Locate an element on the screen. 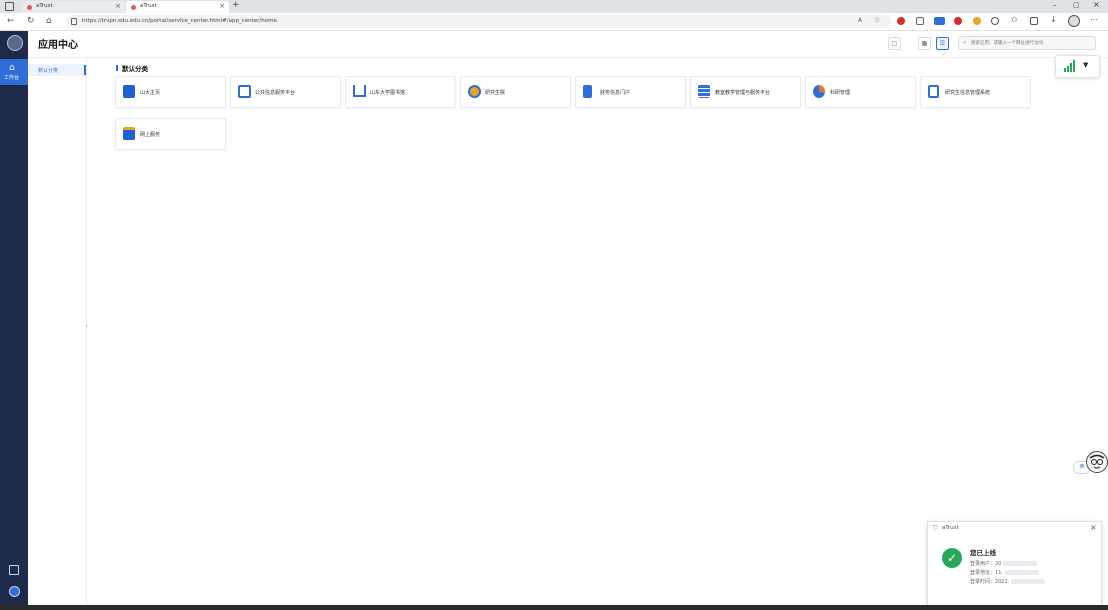 This screenshot has height=610, width=1108. favorites-icon: ✩ is located at coordinates (1014, 19).